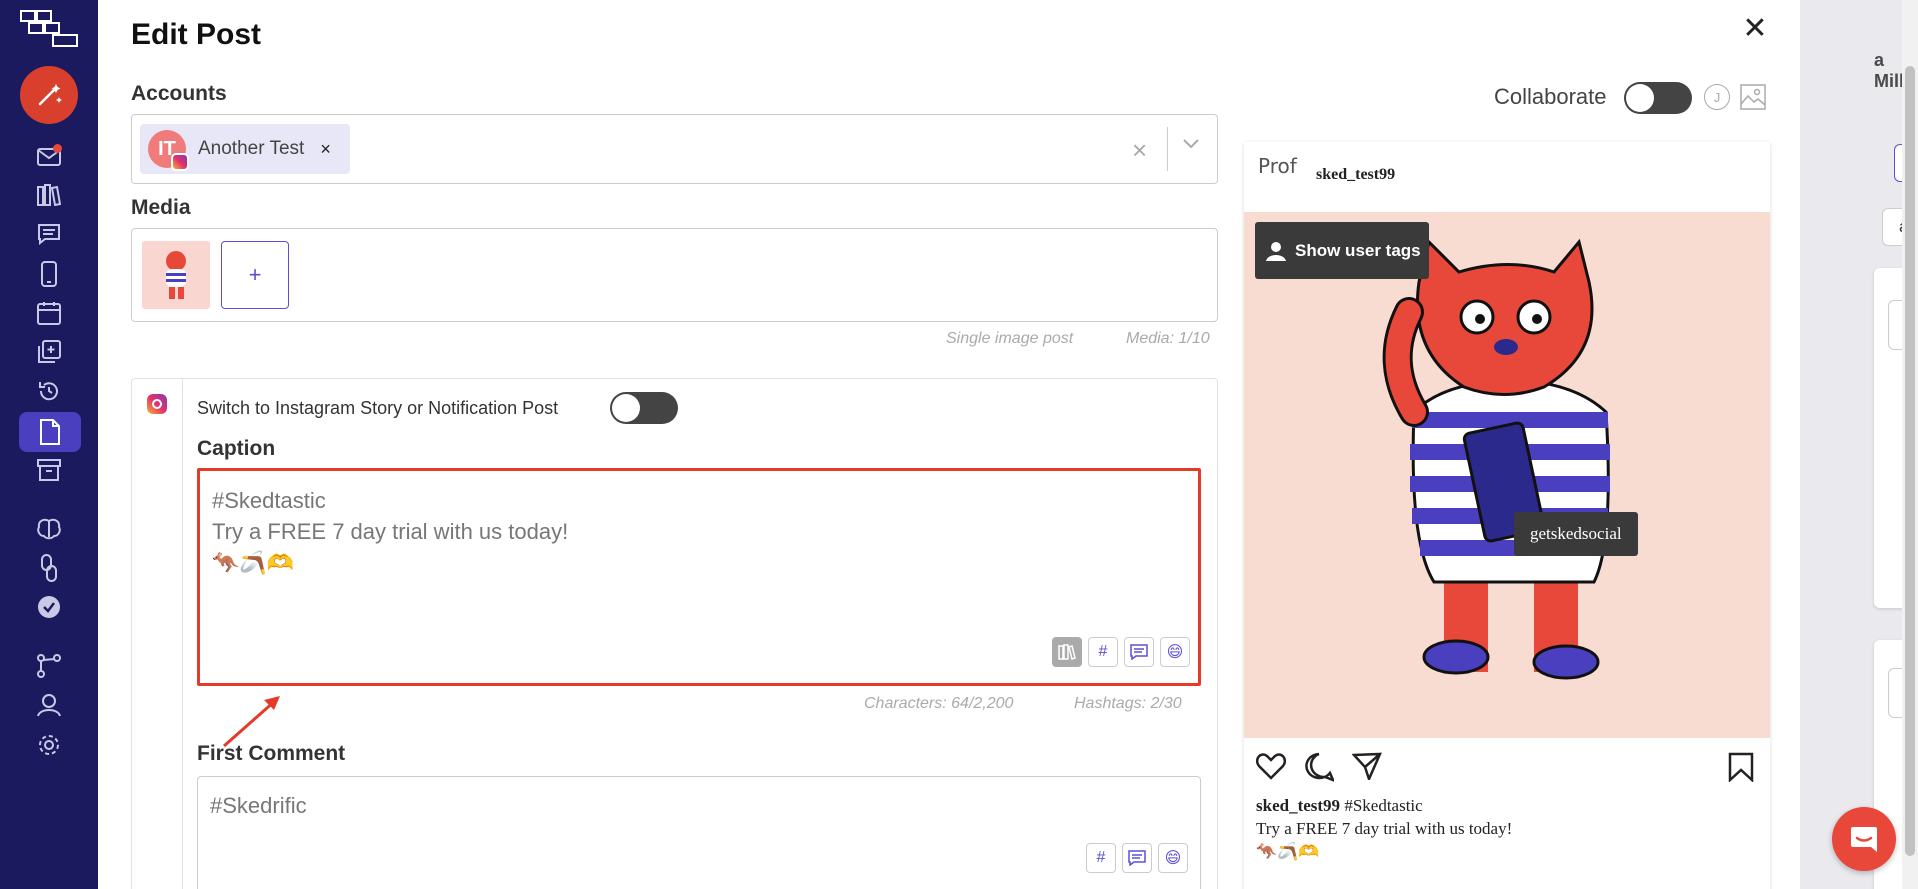  Describe the element at coordinates (168, 150) in the screenshot. I see `avatar: IT` at that location.